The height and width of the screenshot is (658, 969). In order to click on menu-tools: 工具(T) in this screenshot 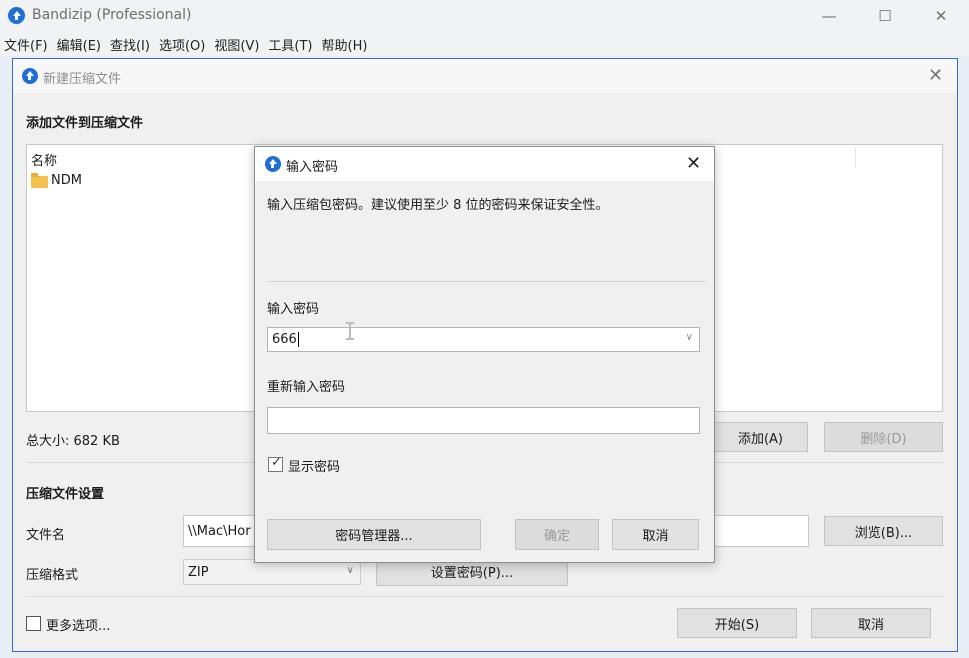, I will do `click(290, 44)`.